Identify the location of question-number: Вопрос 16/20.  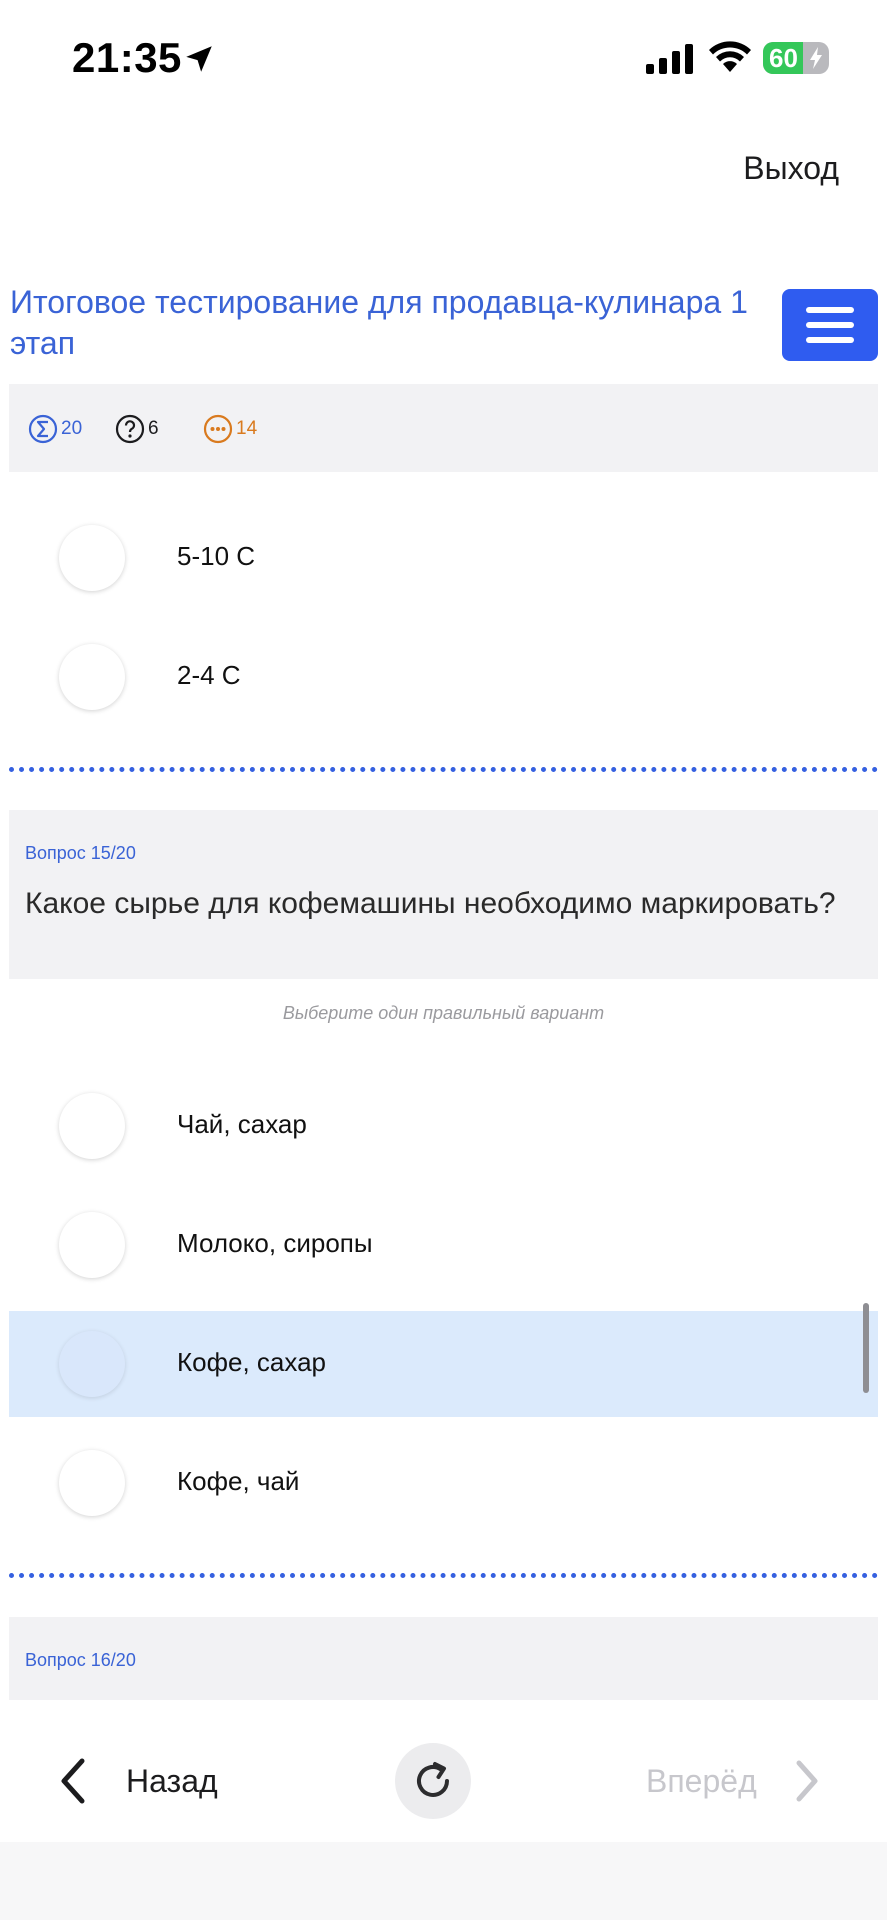
(80, 1660).